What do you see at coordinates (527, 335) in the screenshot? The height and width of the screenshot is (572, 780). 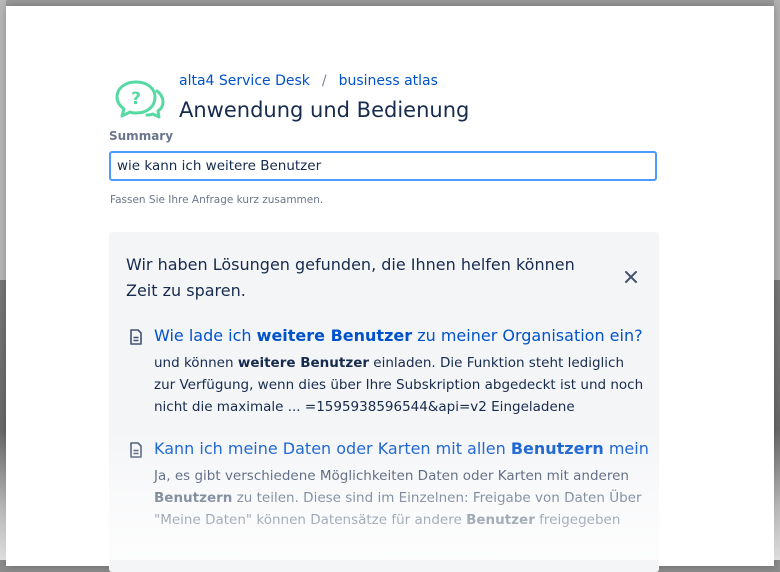 I see `text-segment: zu meiner Organisation ein?` at bounding box center [527, 335].